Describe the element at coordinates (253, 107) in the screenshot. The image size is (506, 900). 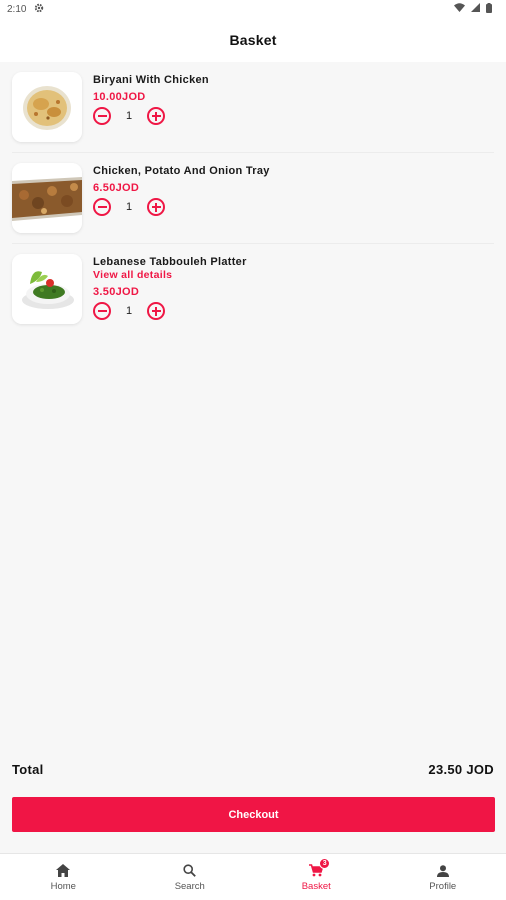
I see `basket-item: Biryani With Chicken 10.00JOD 1` at that location.